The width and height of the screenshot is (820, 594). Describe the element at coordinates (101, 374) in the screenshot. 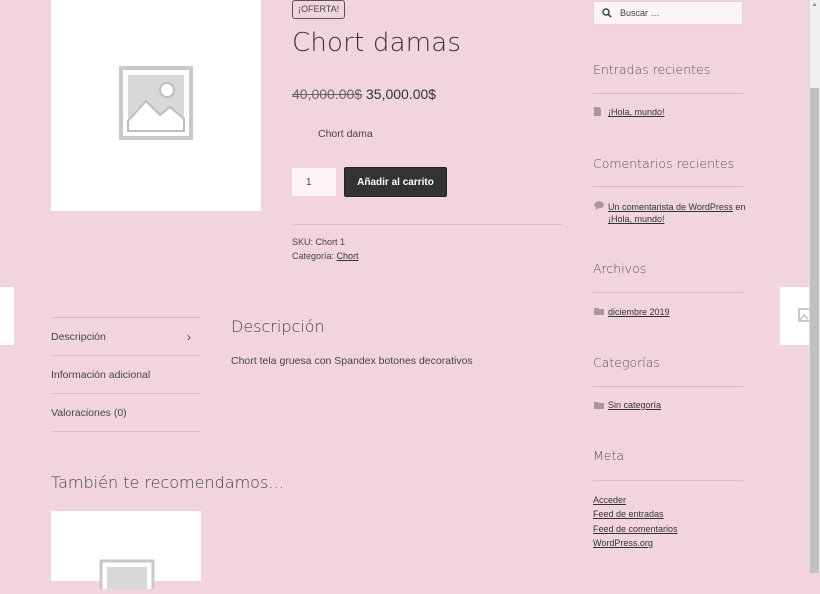

I see `tab-label: Información adicional` at that location.